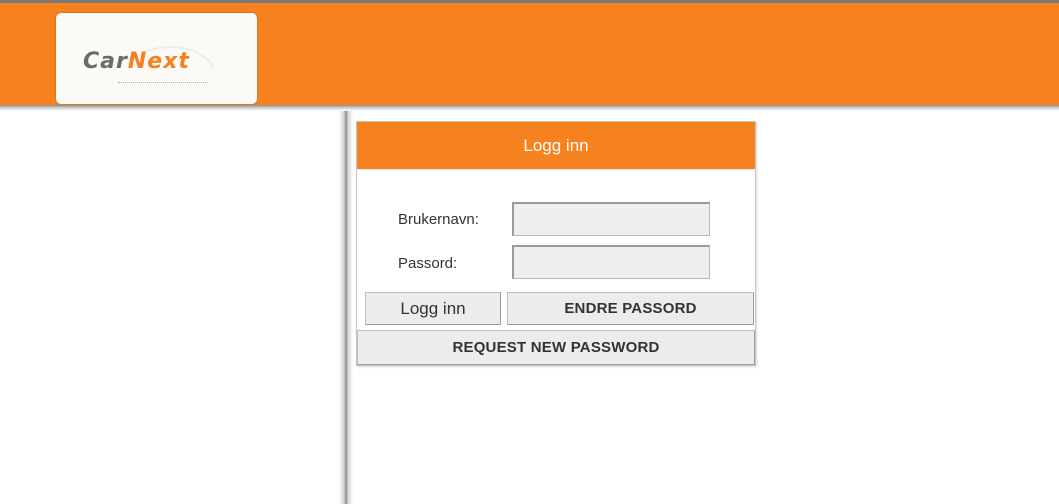 The image size is (1059, 504). What do you see at coordinates (105, 61) in the screenshot?
I see `logo-text-car: Car` at bounding box center [105, 61].